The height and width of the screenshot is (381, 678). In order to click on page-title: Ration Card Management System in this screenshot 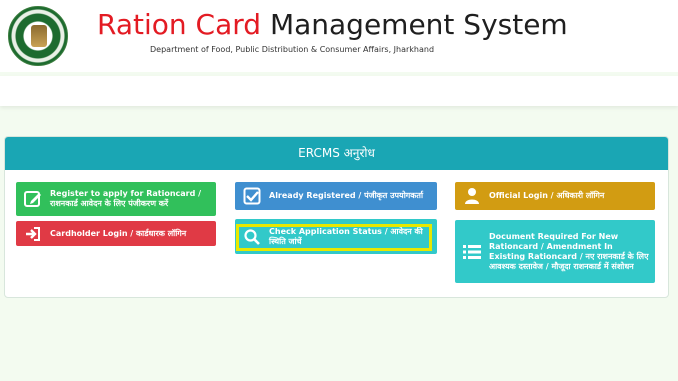, I will do `click(332, 25)`.